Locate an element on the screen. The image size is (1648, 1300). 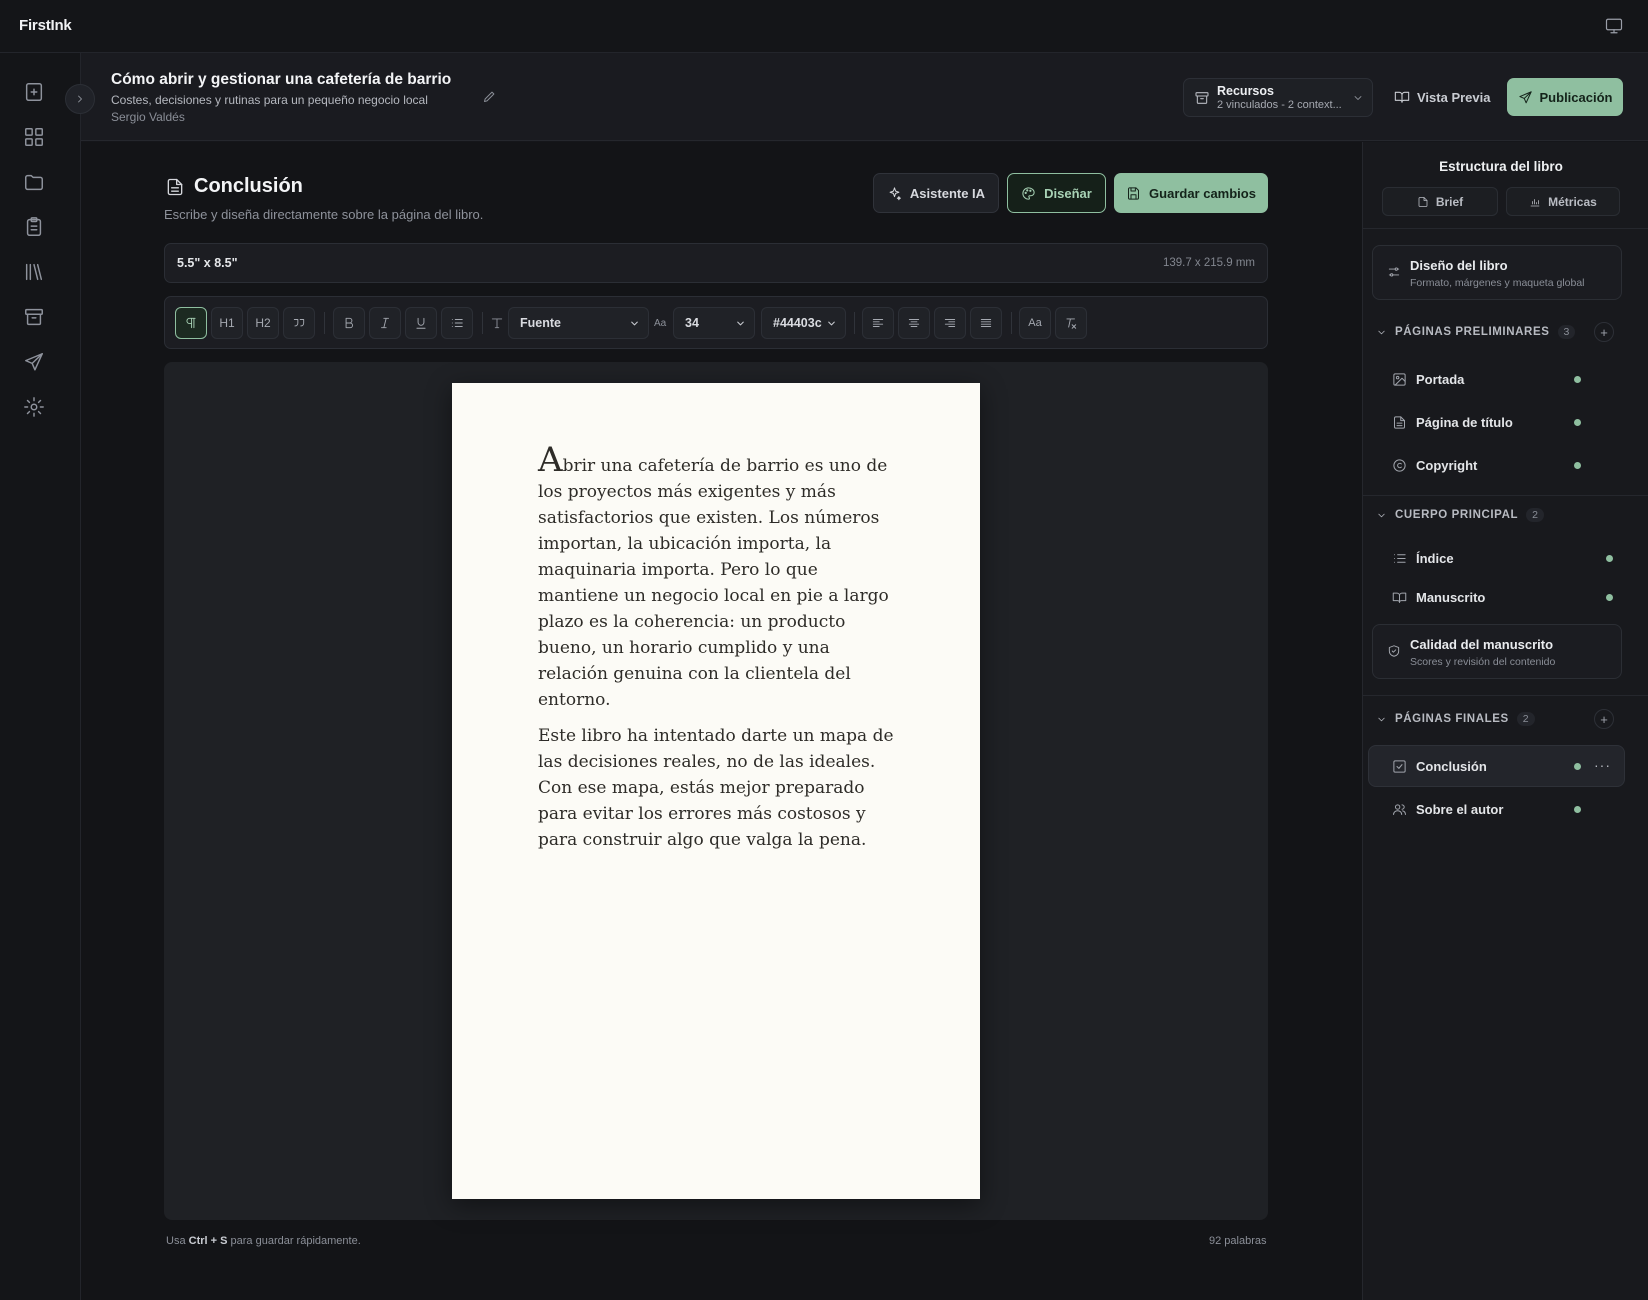
book-author: Sergio Valdés is located at coordinates (148, 117).